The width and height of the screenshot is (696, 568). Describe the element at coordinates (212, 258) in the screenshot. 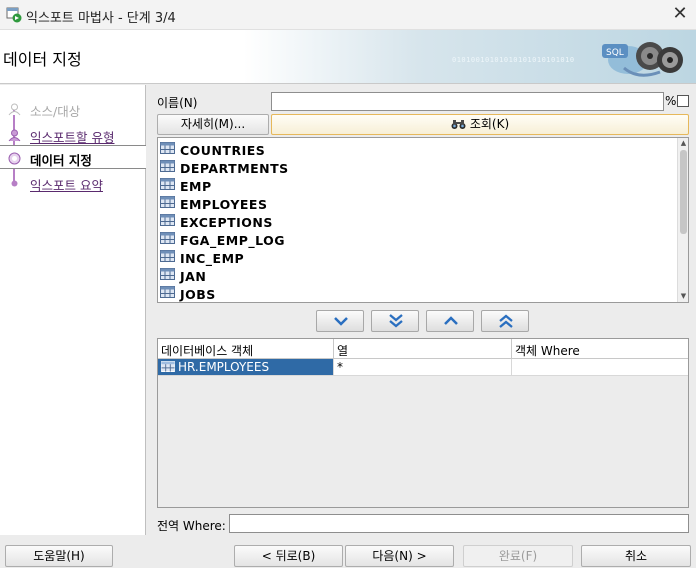

I see `list-item-label: INC_EMP` at that location.